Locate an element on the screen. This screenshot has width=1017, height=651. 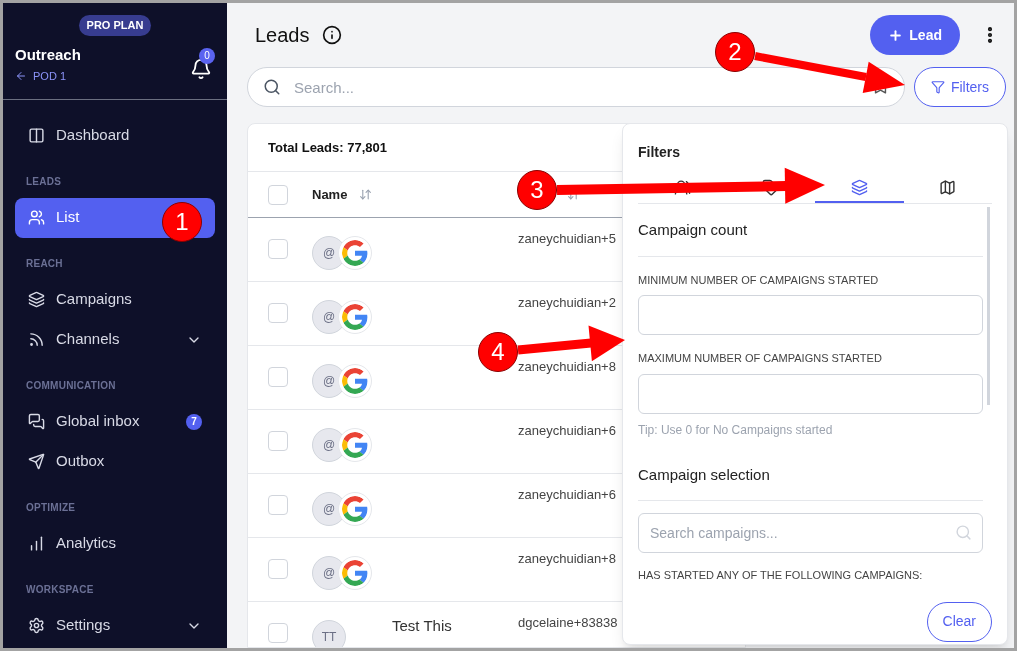
workspace-name: Outreach is located at coordinates (48, 54).